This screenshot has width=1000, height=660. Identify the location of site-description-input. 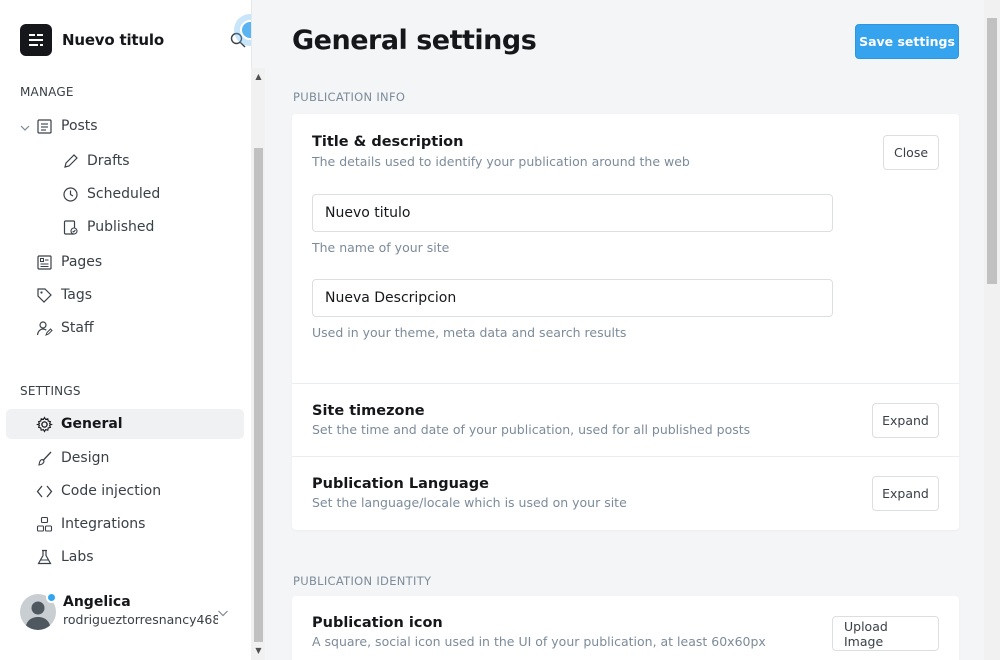
(572, 298).